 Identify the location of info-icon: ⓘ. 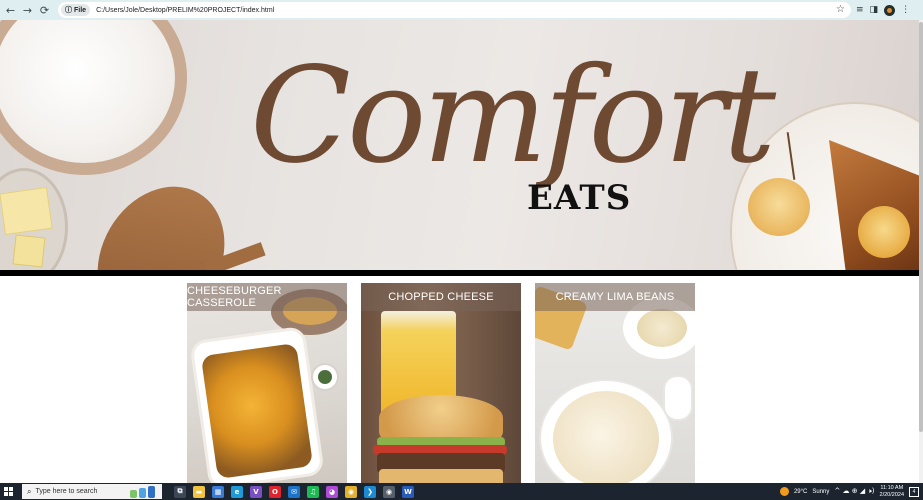
(68, 10).